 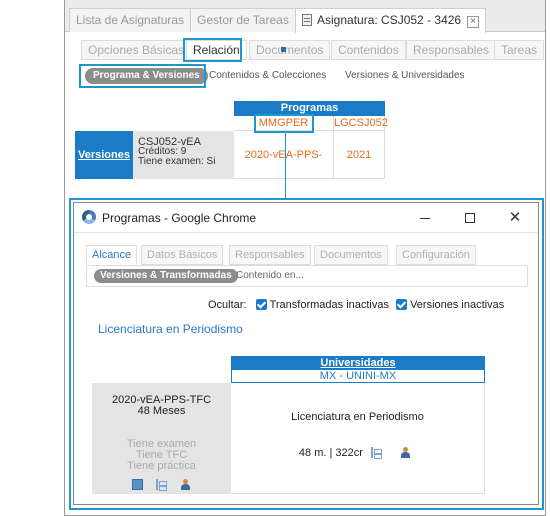 I want to click on program-version-cell: 2020-vEA-PPS-TFC, so click(x=284, y=170).